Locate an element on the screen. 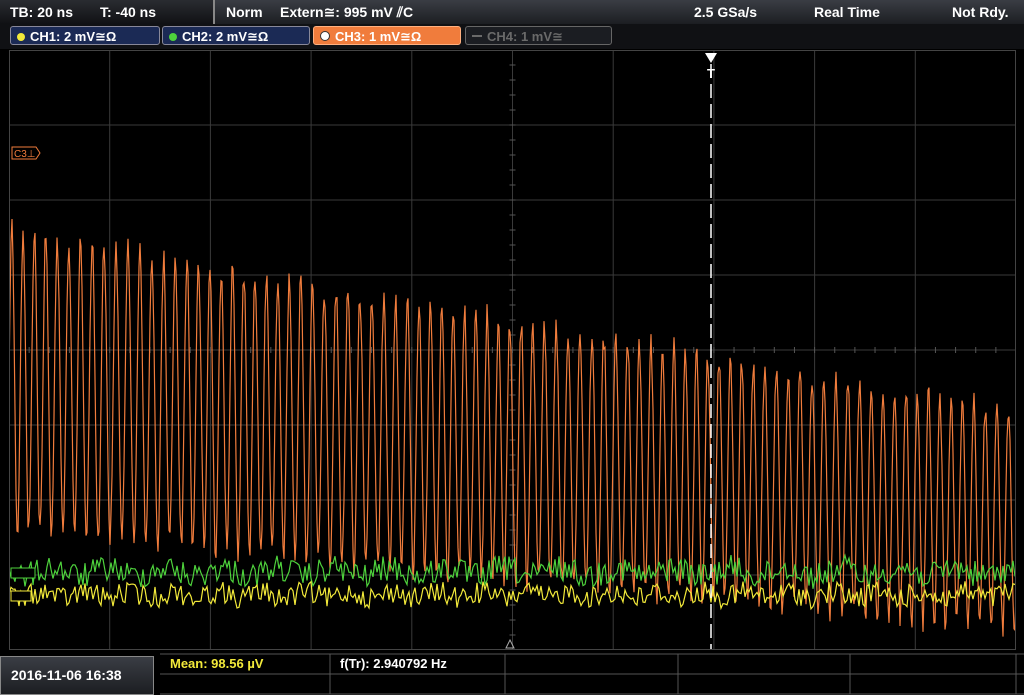 This screenshot has width=1024, height=695. channel-1-button: CH1: 2 mV≅Ω is located at coordinates (85, 35).